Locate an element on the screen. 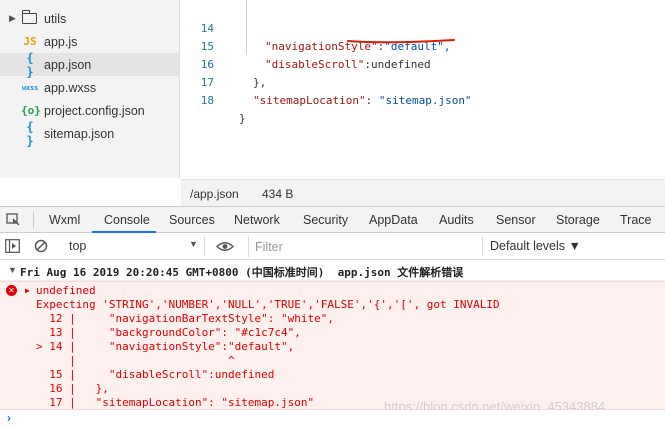  tab-audits: Audits is located at coordinates (456, 220).